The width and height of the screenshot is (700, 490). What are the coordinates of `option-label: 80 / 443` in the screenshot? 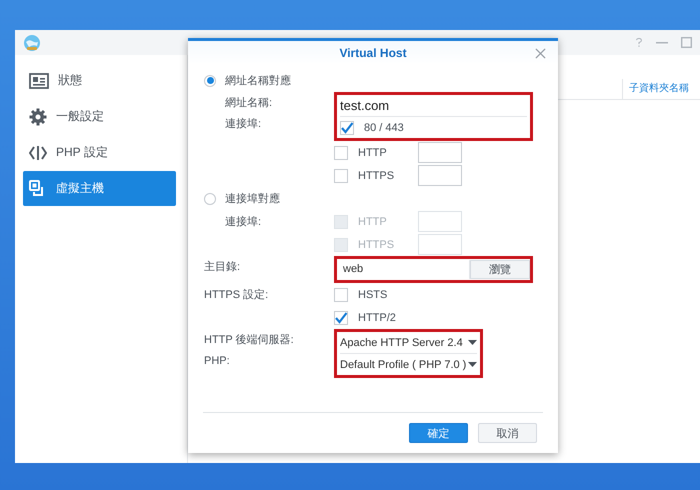 It's located at (384, 128).